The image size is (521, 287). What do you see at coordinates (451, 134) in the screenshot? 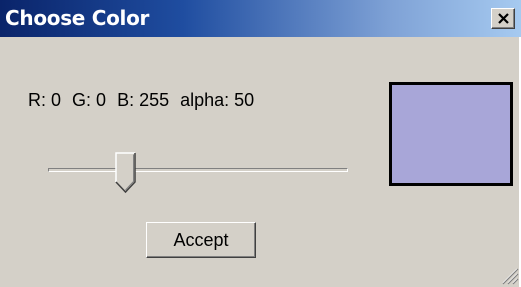
I see `color-preview-swatch` at bounding box center [451, 134].